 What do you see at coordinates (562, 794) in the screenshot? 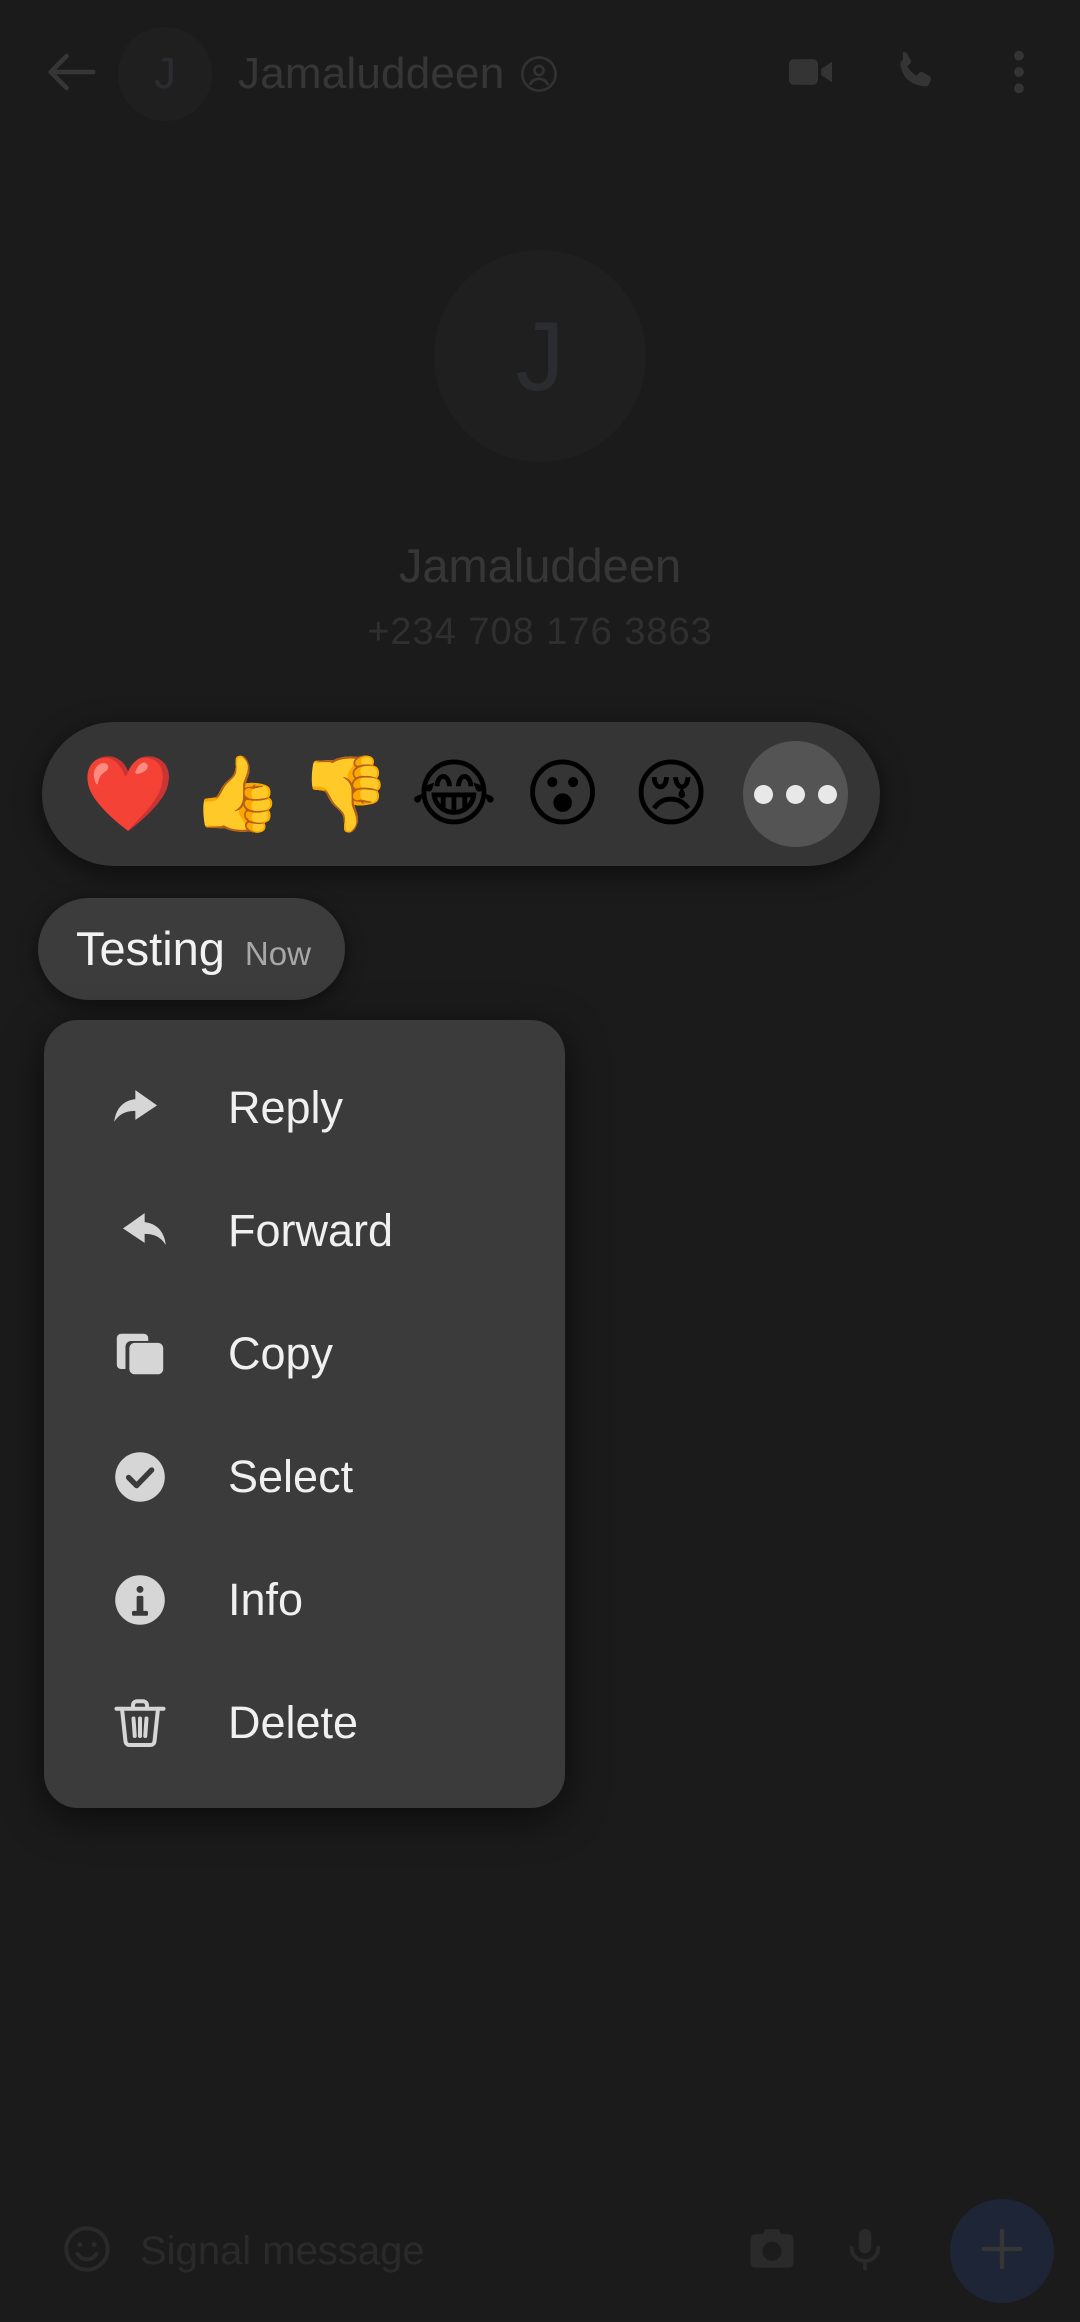
I see `reaction-surprised: 😮` at bounding box center [562, 794].